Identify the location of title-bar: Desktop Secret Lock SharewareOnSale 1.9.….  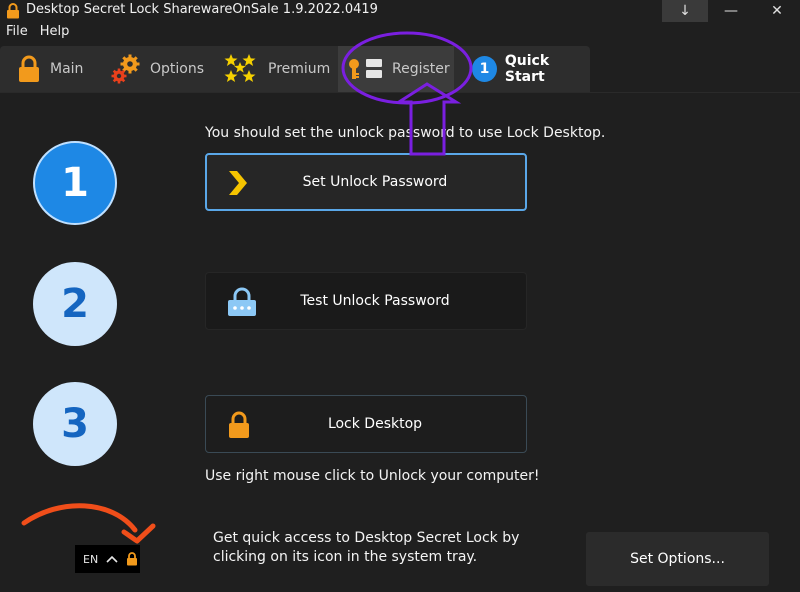
(400, 11).